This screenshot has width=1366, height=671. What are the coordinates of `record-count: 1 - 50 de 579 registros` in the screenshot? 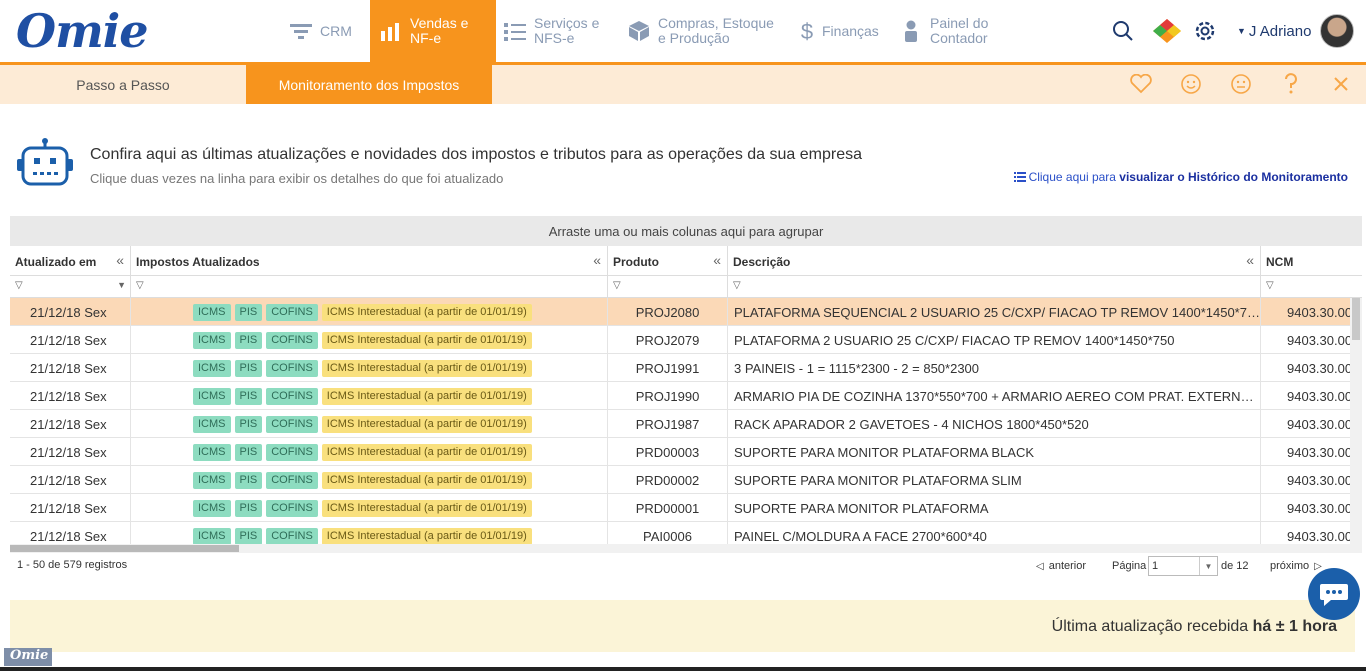 It's located at (72, 565).